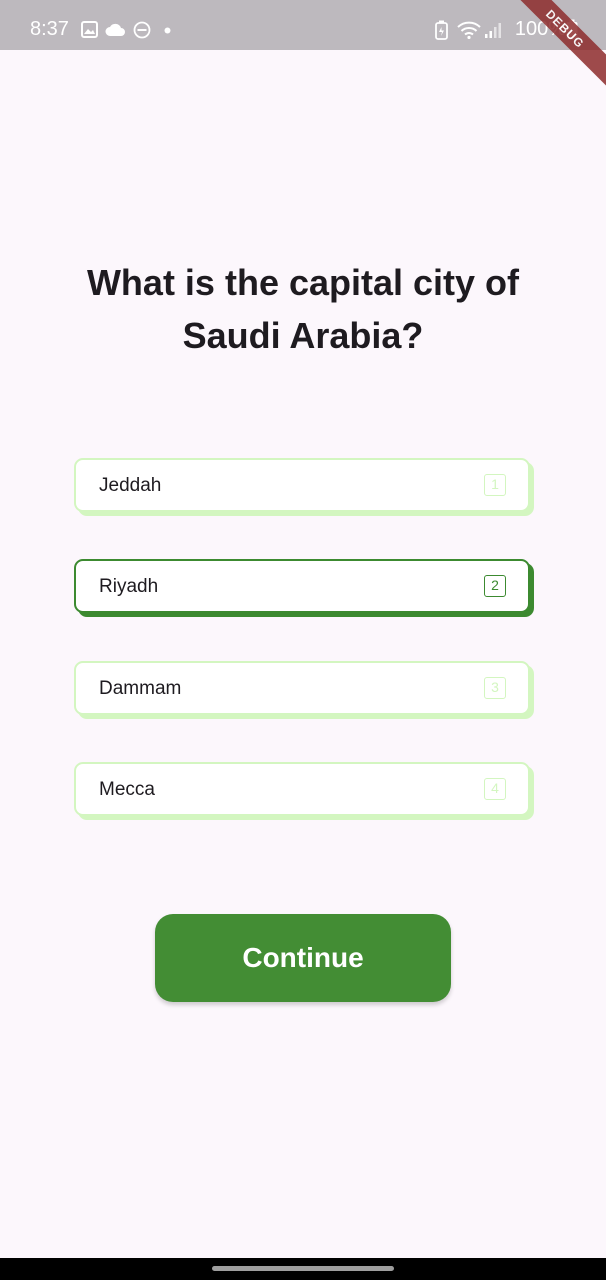  Describe the element at coordinates (495, 688) in the screenshot. I see `option-key-badge: 3` at that location.